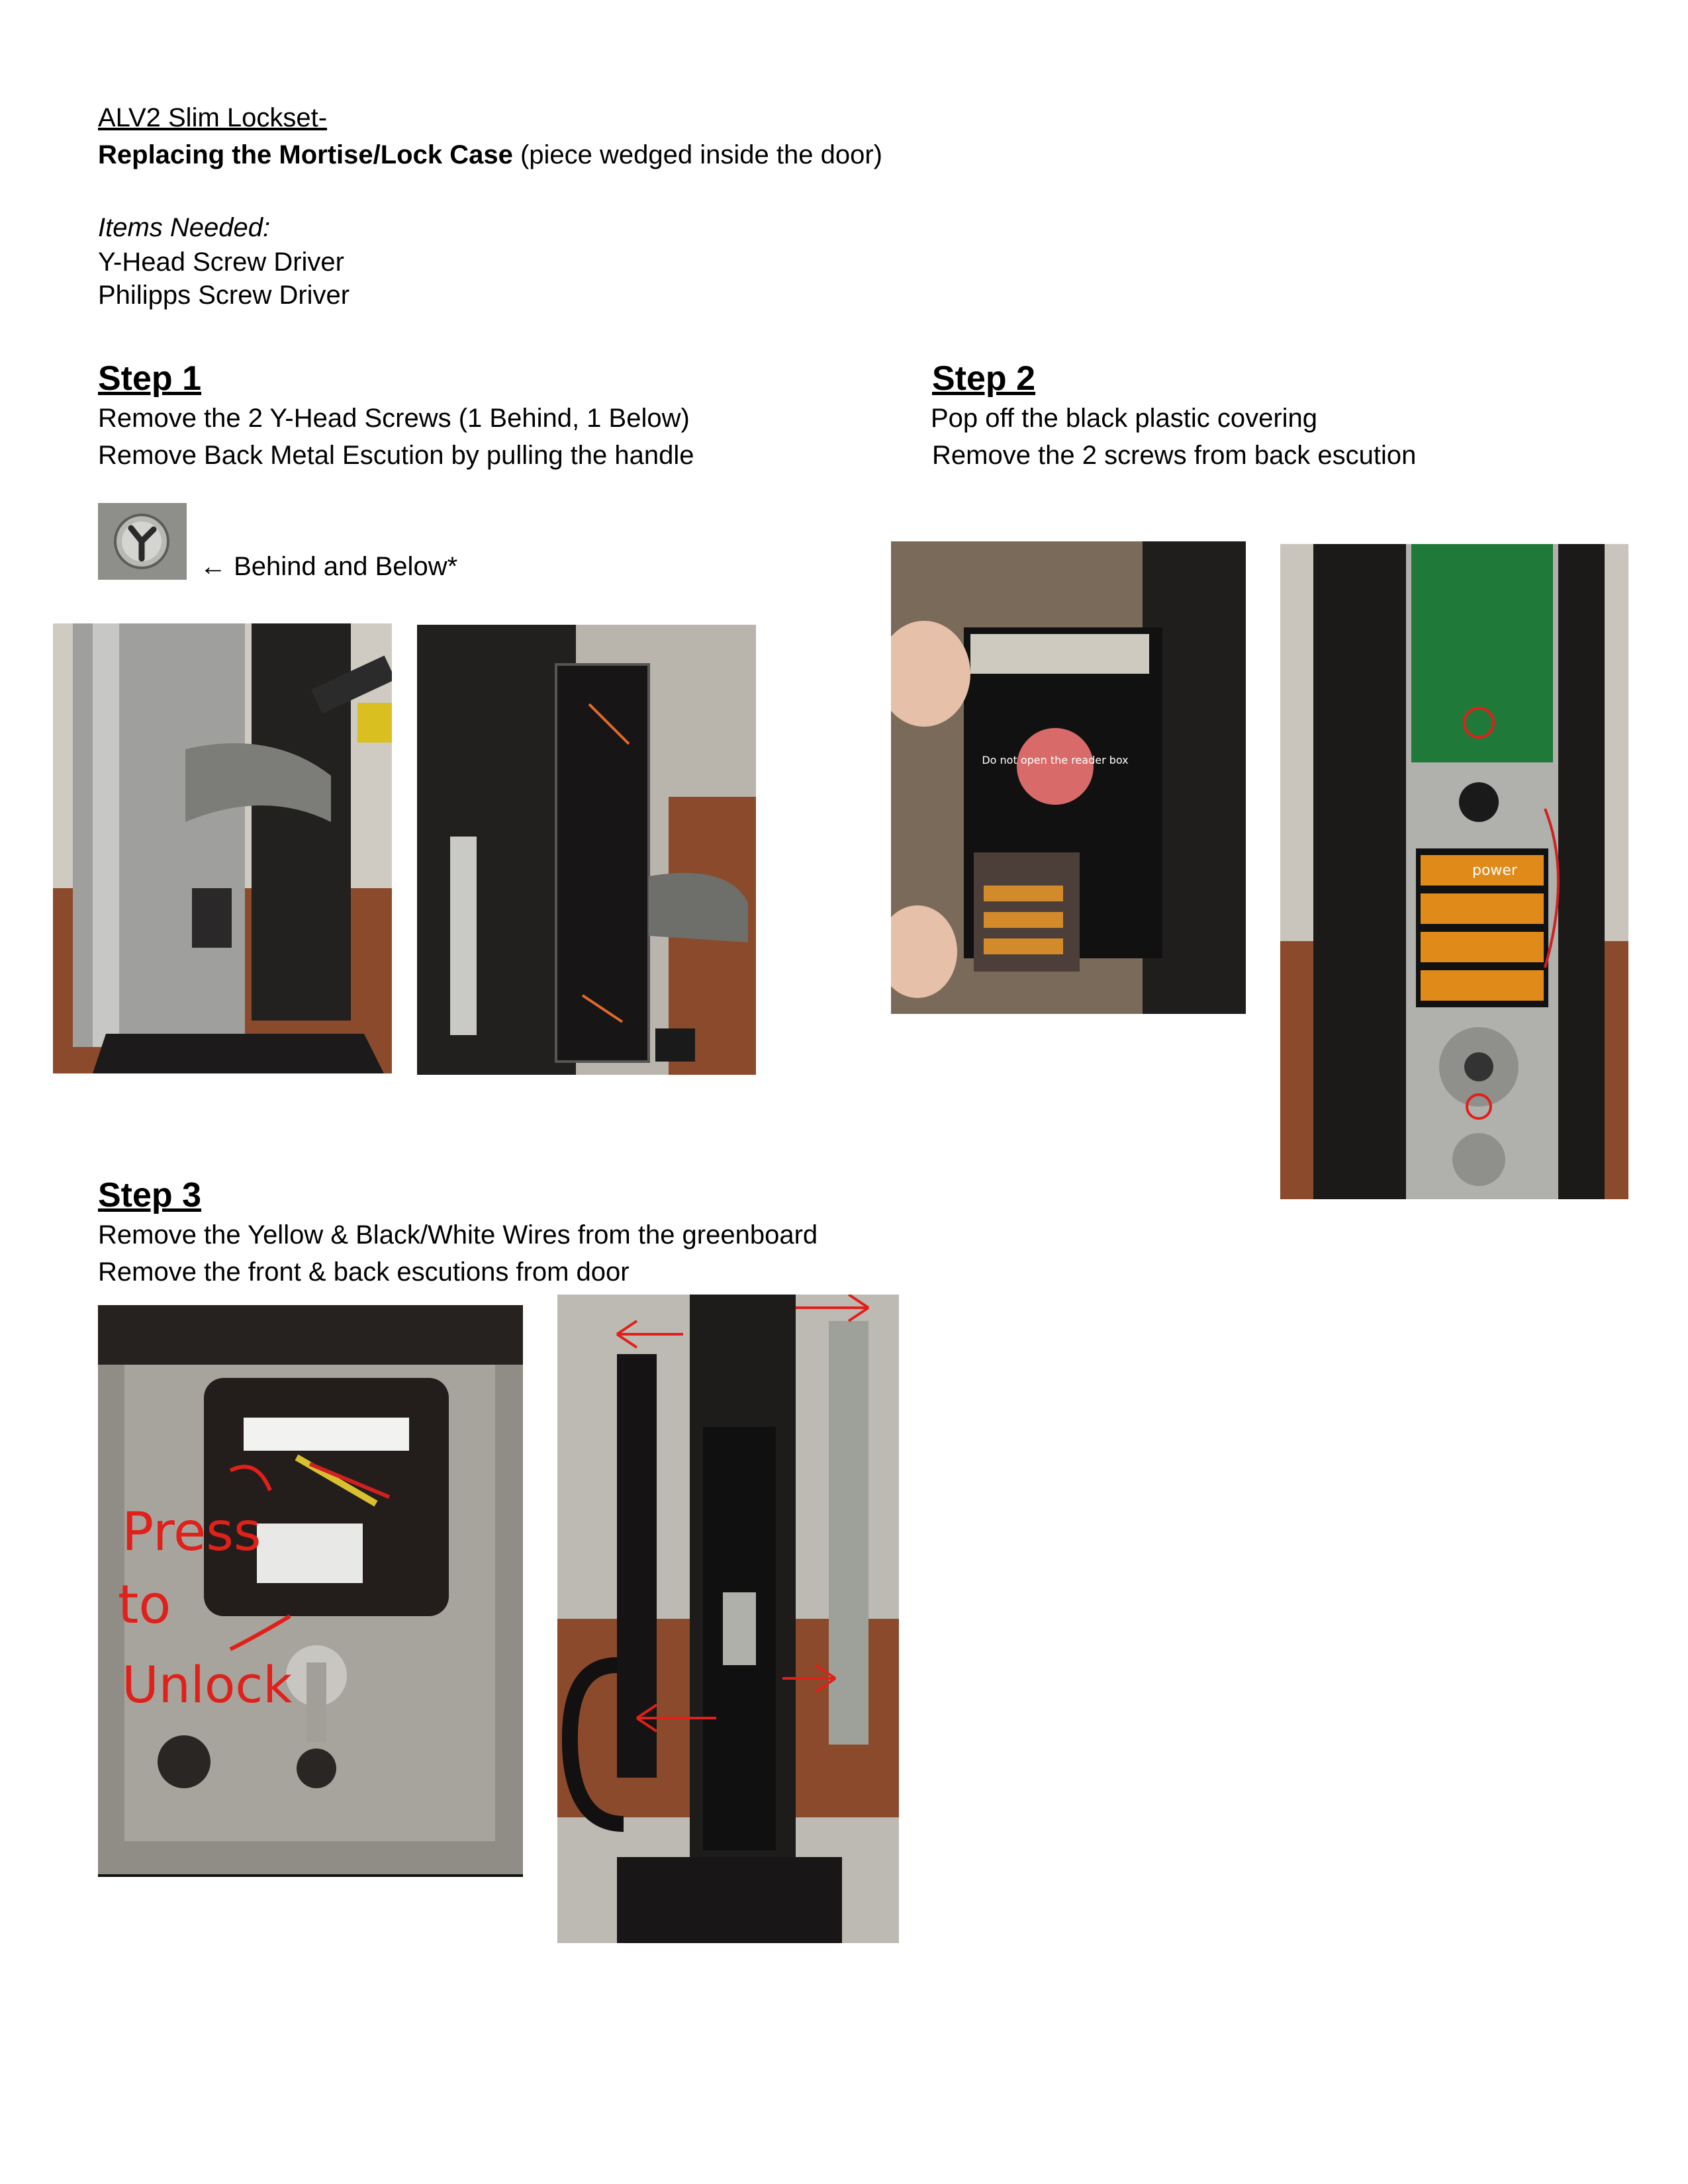  What do you see at coordinates (697, 154) in the screenshot?
I see `subtitle-rest: (piece wedged inside the door)` at bounding box center [697, 154].